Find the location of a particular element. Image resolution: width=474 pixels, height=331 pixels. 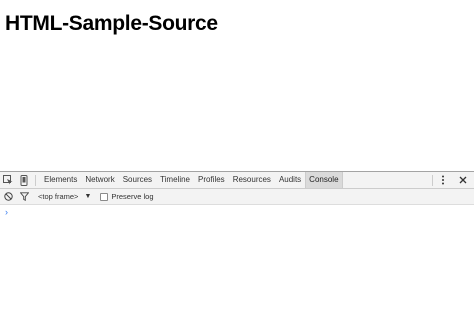

prompt-chevron-icon: › is located at coordinates (6, 212).